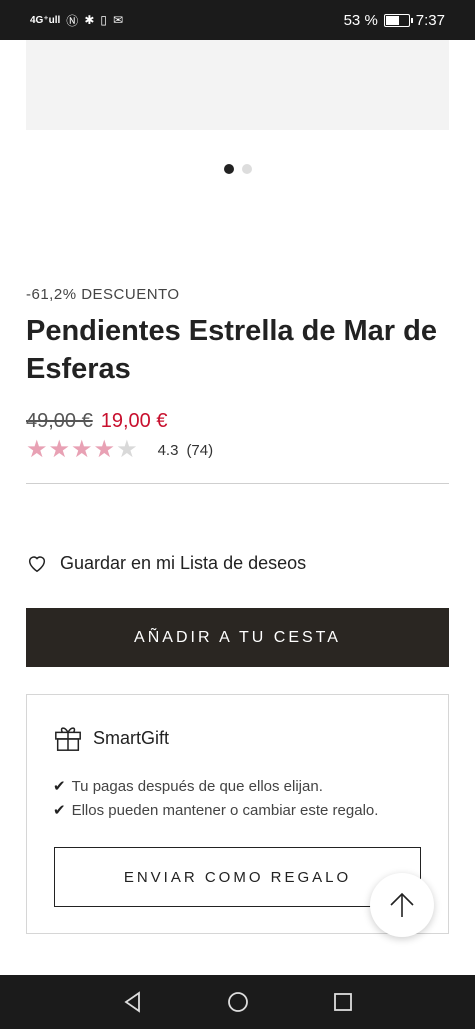  I want to click on status-bar: 4G⁺ull Ⓝ ✱ ▯ ✉ 53 % 7:37, so click(237, 20).